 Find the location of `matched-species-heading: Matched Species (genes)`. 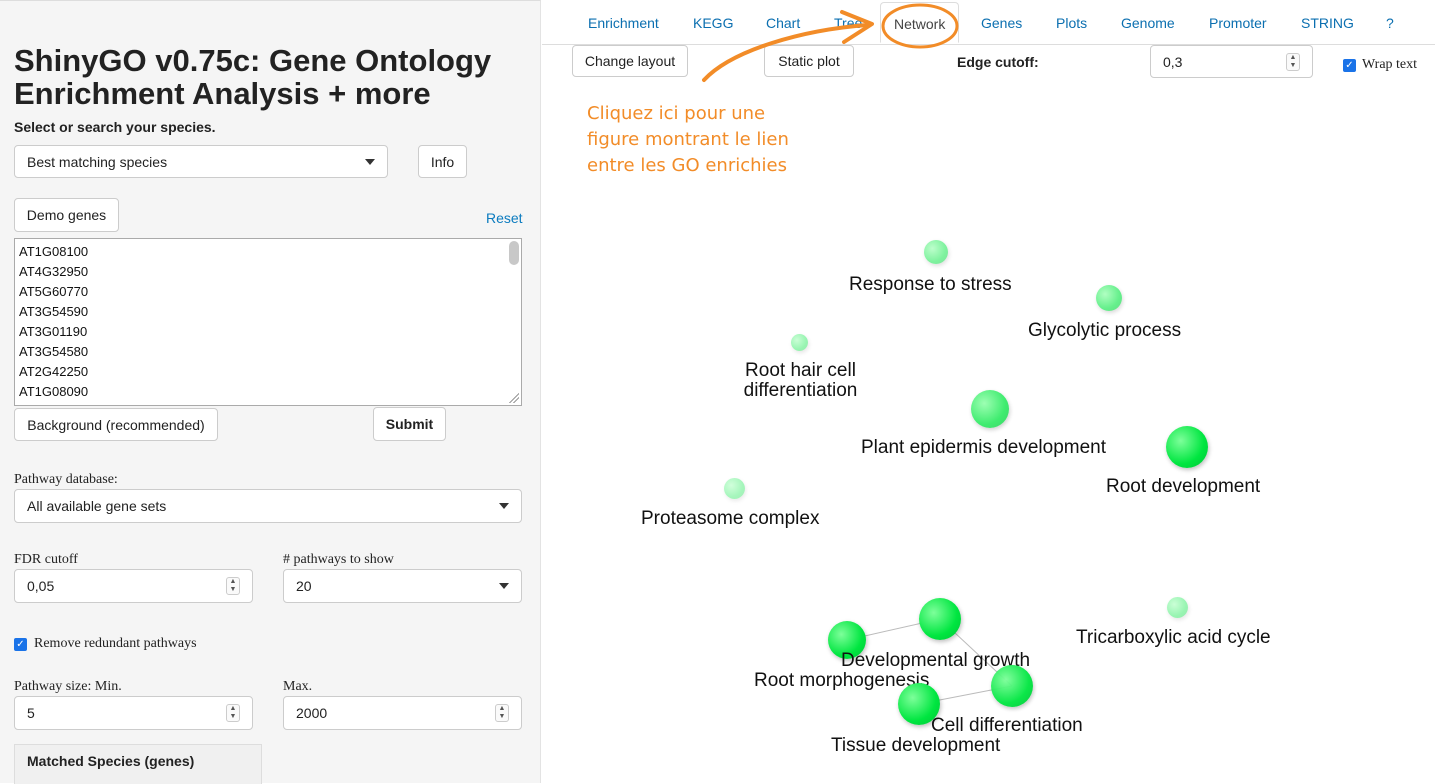

matched-species-heading: Matched Species (genes) is located at coordinates (111, 761).